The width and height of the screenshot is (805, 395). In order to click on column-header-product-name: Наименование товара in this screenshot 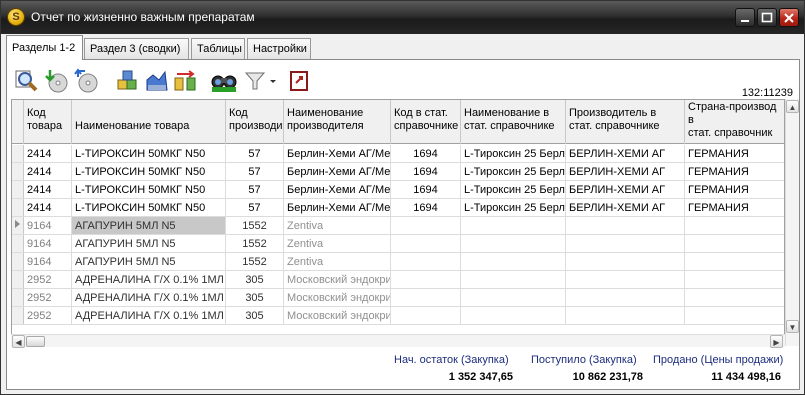, I will do `click(149, 122)`.